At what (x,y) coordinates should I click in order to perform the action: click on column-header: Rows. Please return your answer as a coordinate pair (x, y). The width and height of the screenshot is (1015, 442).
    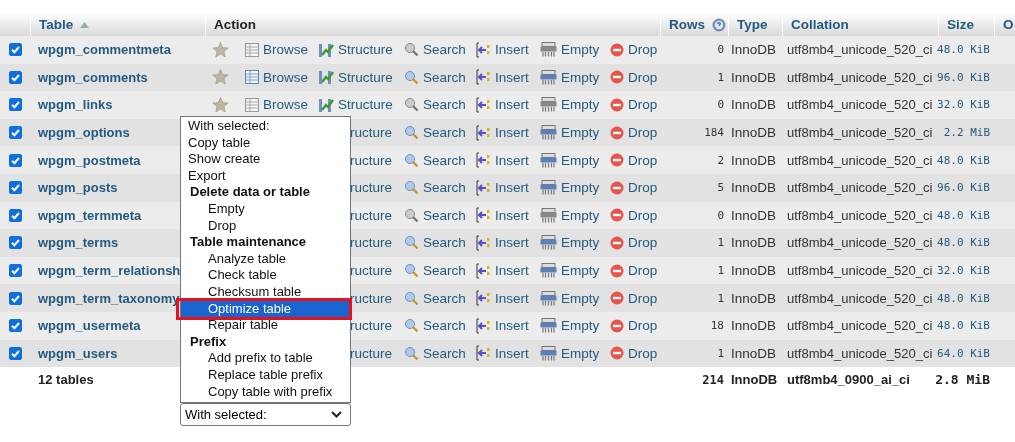
    Looking at the image, I should click on (687, 24).